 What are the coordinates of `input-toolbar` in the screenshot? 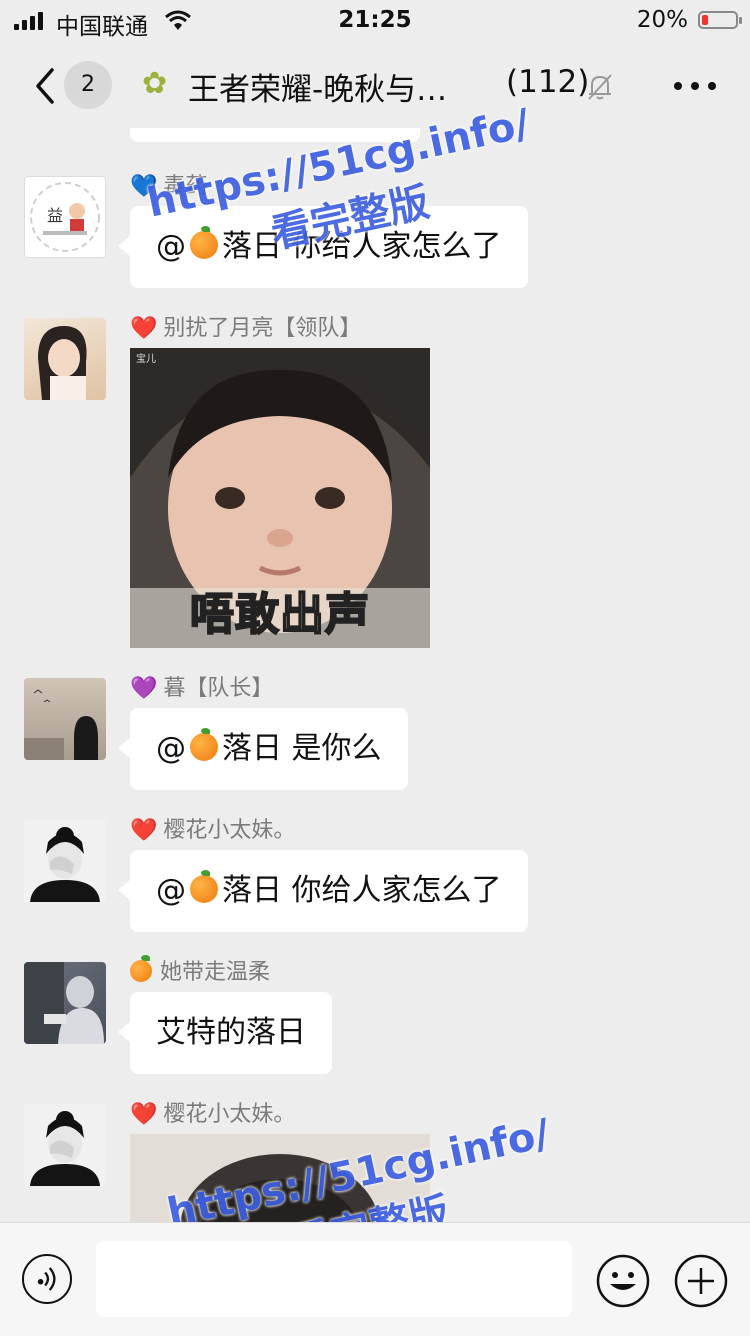 It's located at (375, 1279).